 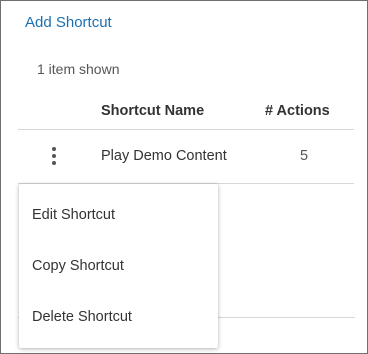 I want to click on menu-item-edit-shortcut: Edit Shortcut, so click(x=118, y=215).